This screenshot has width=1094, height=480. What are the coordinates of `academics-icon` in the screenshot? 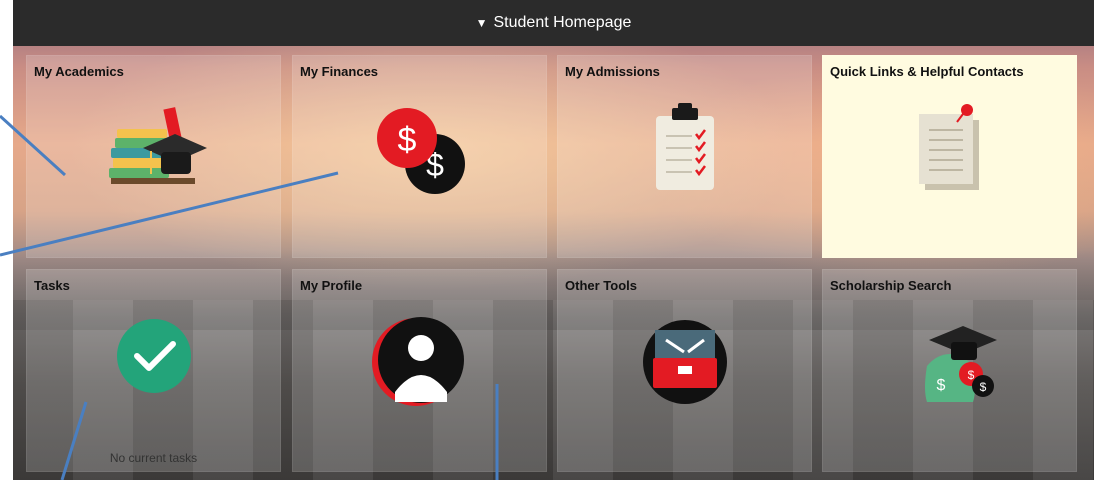 It's located at (158, 145).